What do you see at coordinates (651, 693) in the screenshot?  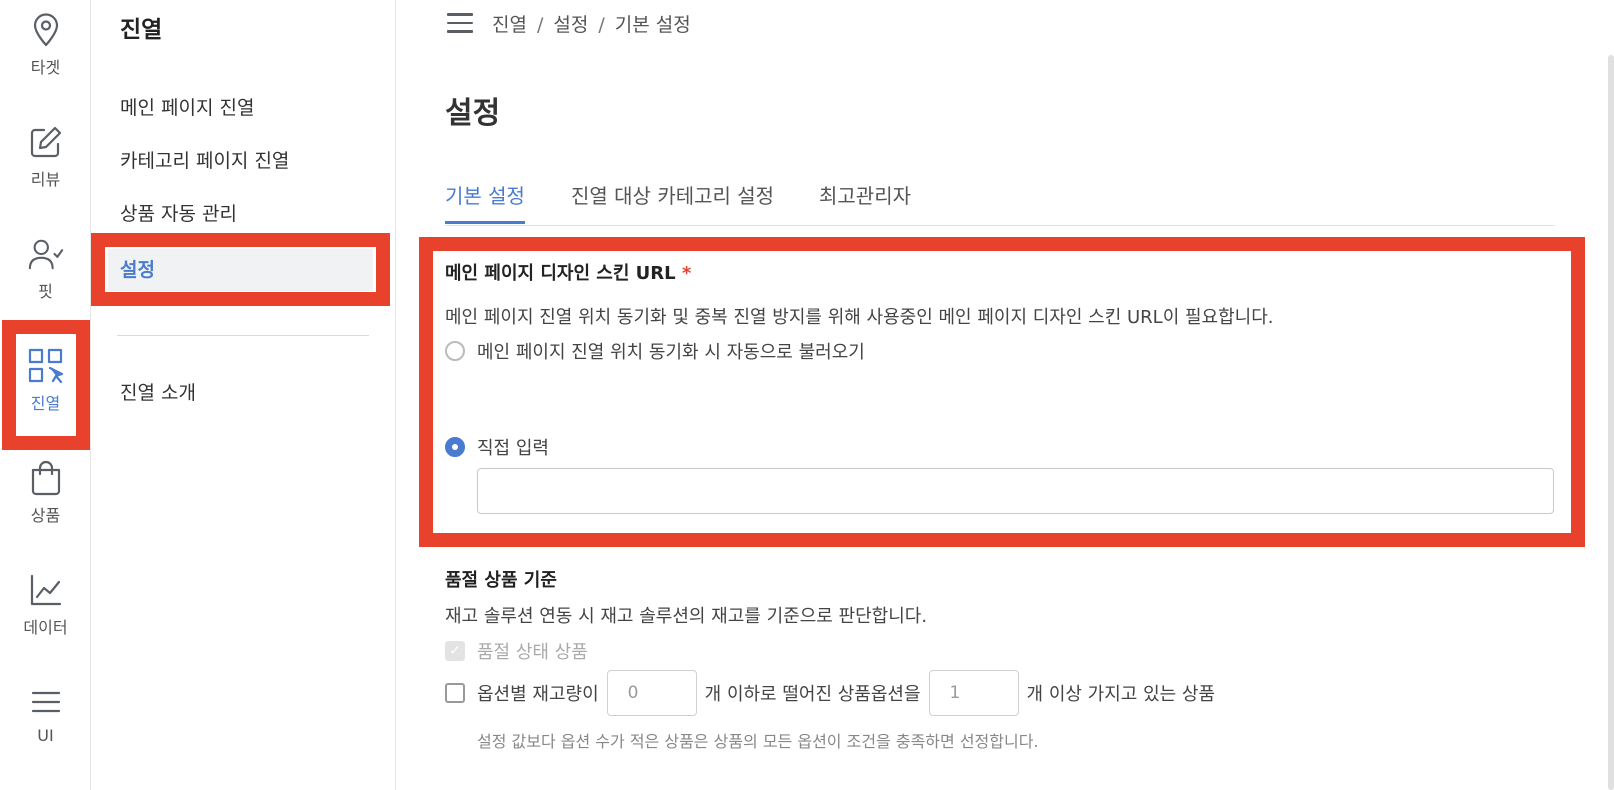 I see `stock-threshold-input` at bounding box center [651, 693].